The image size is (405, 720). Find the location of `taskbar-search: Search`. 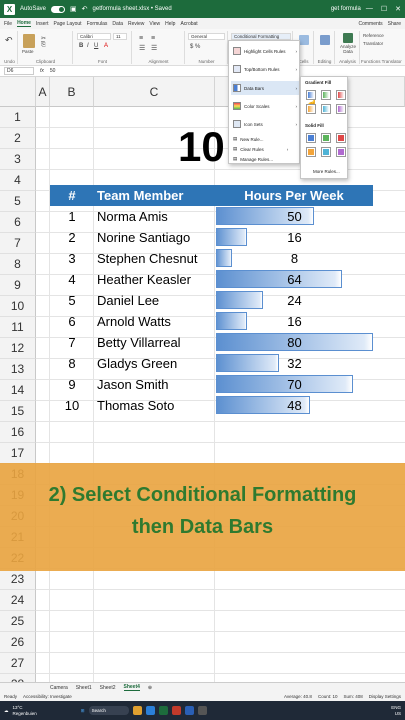

taskbar-search: Search is located at coordinates (108, 710).